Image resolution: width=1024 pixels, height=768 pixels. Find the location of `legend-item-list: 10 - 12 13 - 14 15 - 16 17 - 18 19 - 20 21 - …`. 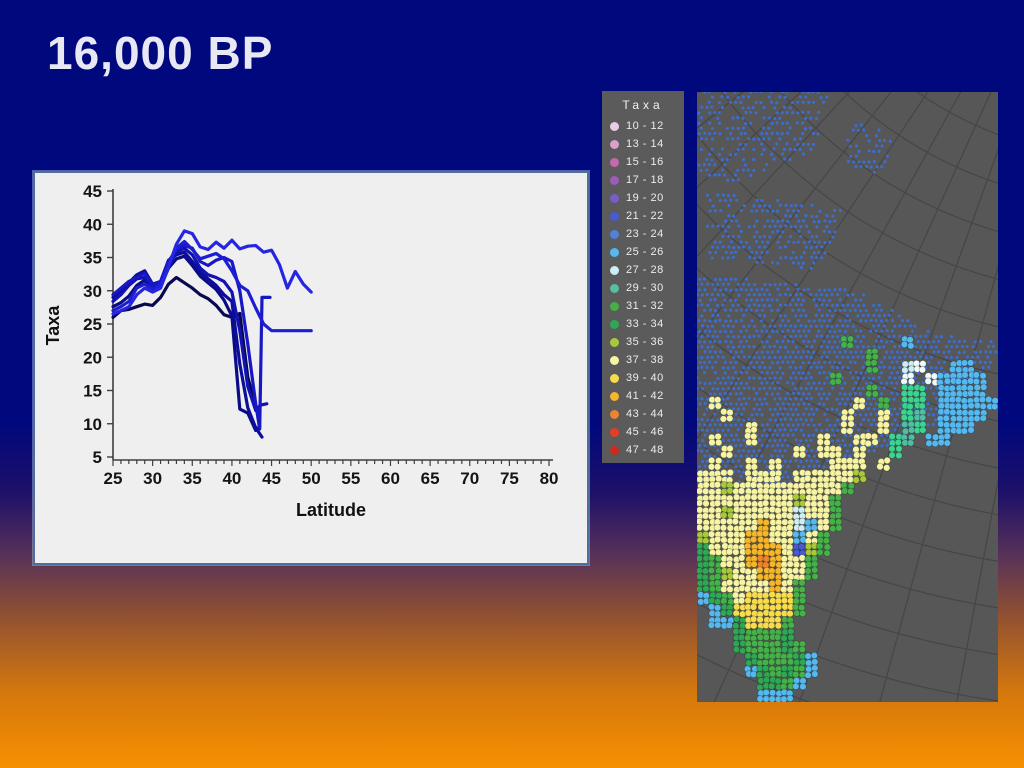

legend-item-list: 10 - 12 13 - 14 15 - 16 17 - 18 19 - 20 21 - … is located at coordinates (643, 288).